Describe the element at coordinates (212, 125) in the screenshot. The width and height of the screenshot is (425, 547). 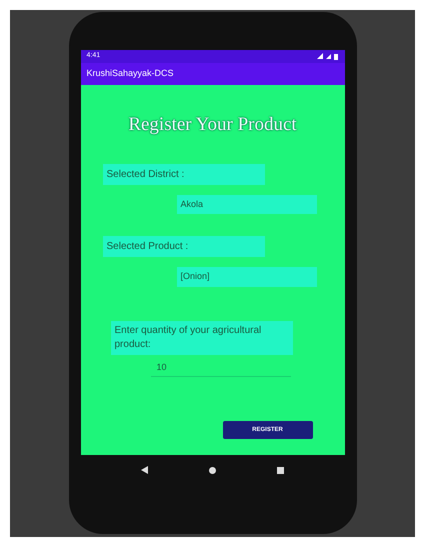
I see `page-heading: Register Your Product` at that location.